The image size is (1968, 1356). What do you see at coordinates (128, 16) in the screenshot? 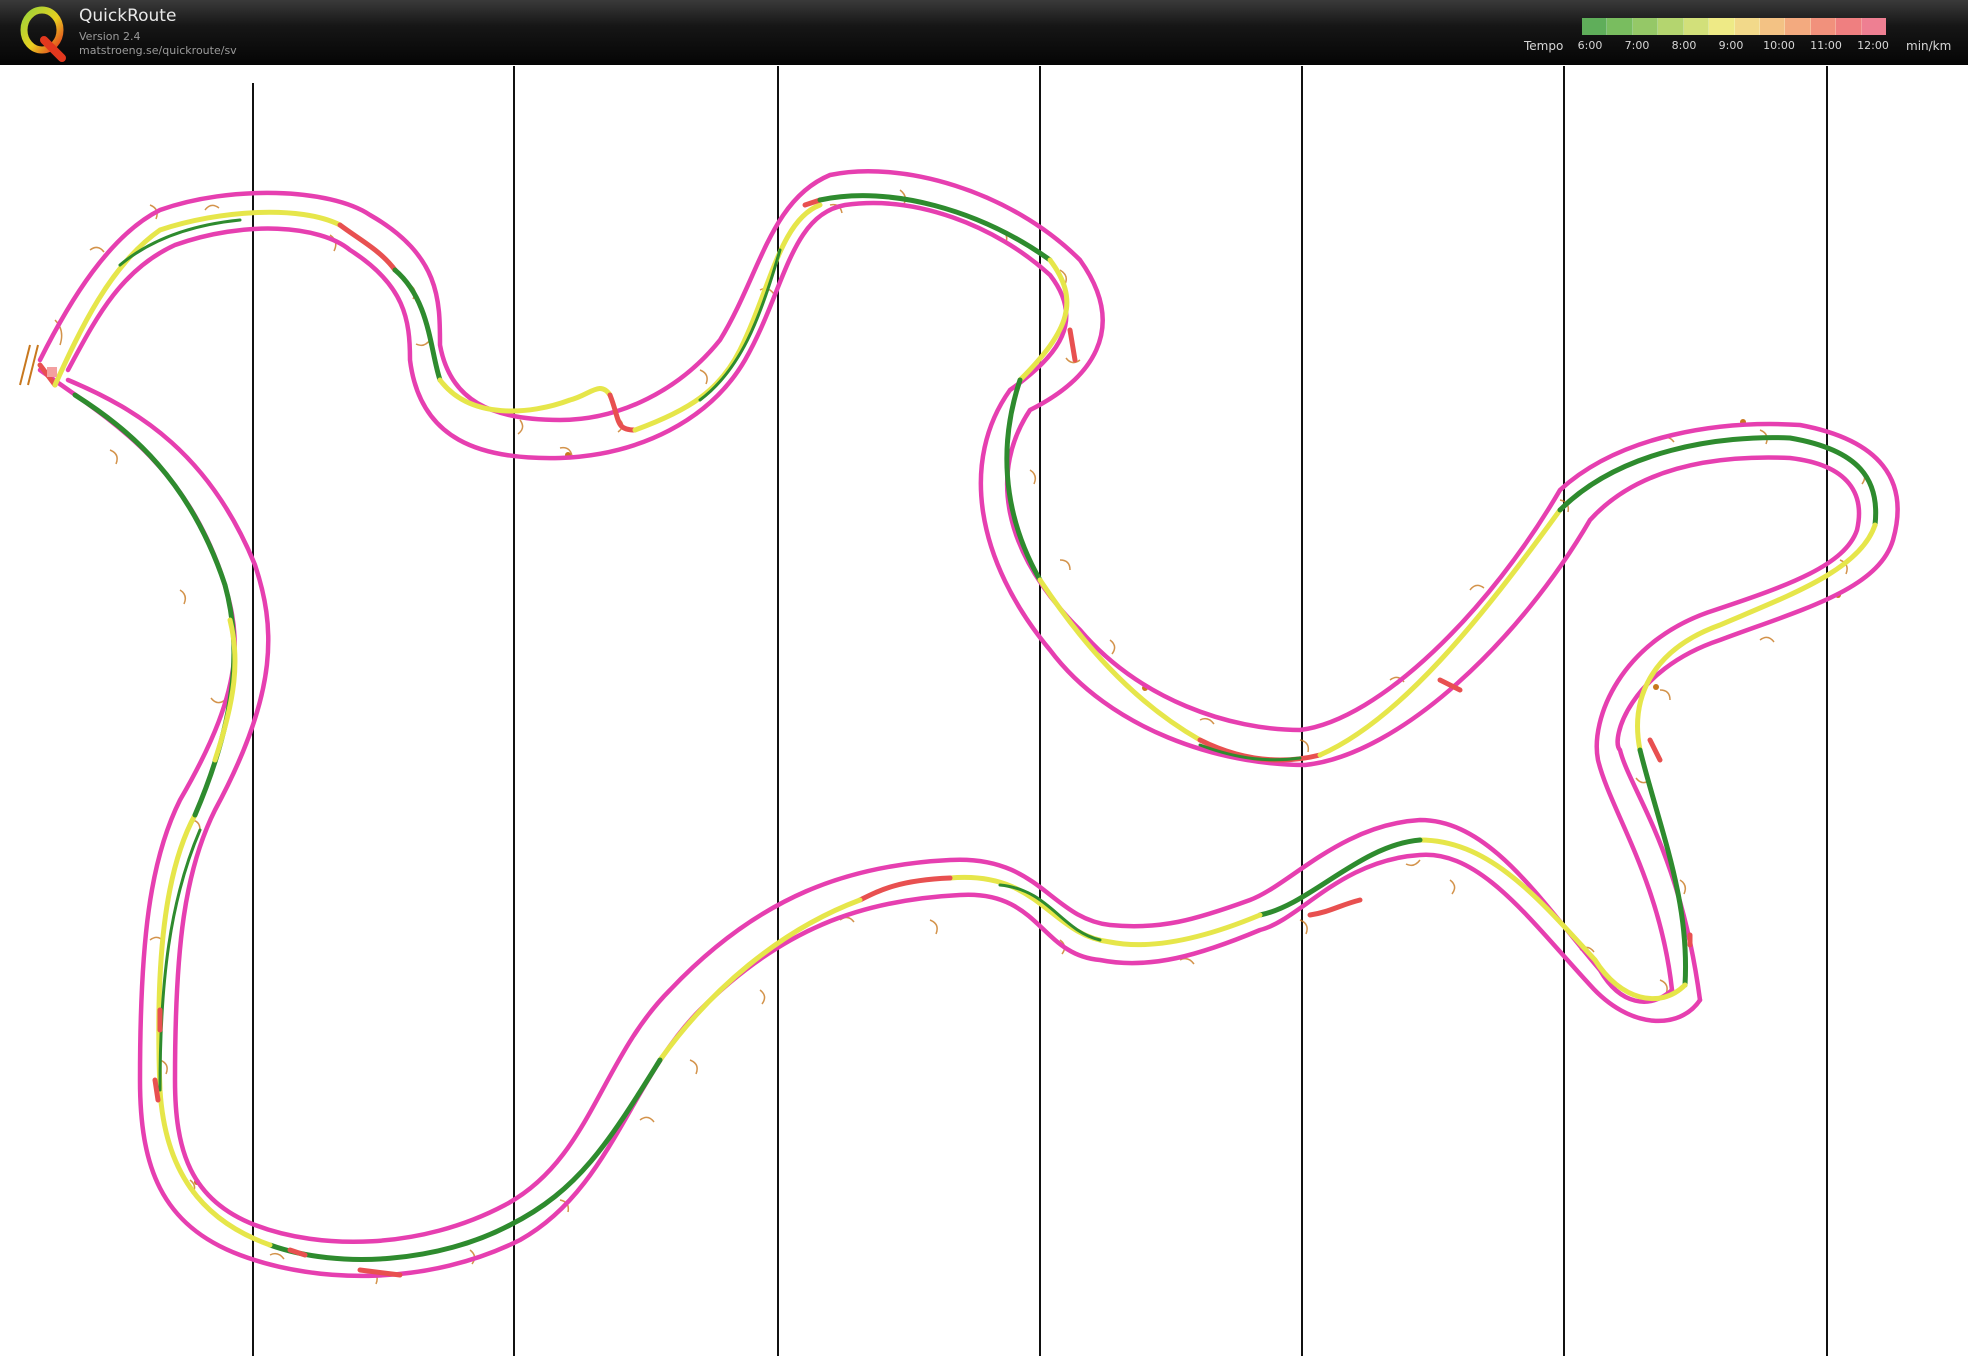
I see `app-title: QuickRoute` at bounding box center [128, 16].